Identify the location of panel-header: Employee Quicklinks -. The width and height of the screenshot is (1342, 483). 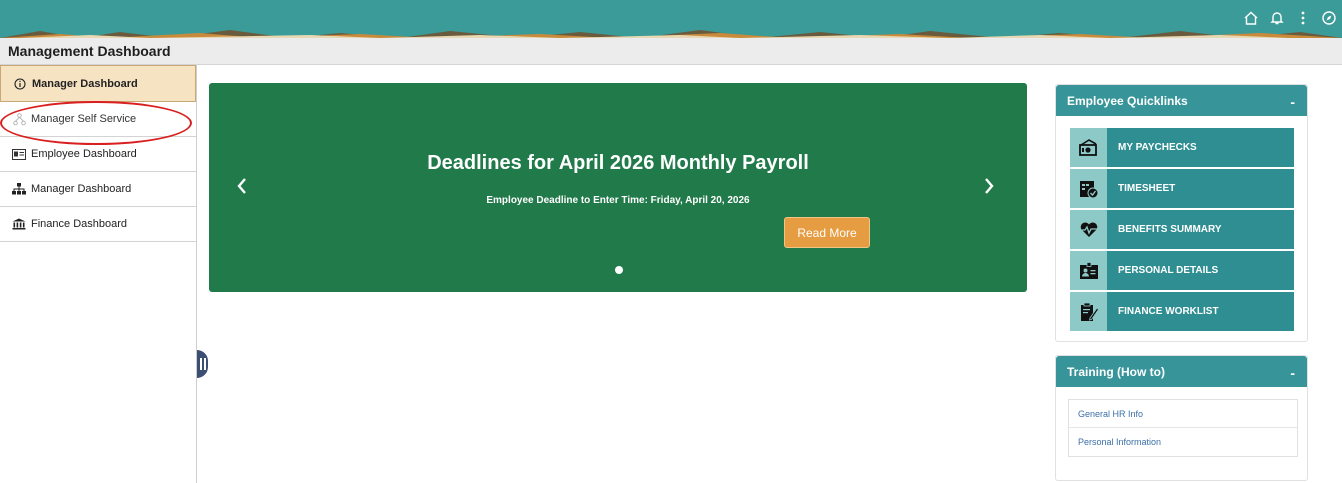
(1181, 100).